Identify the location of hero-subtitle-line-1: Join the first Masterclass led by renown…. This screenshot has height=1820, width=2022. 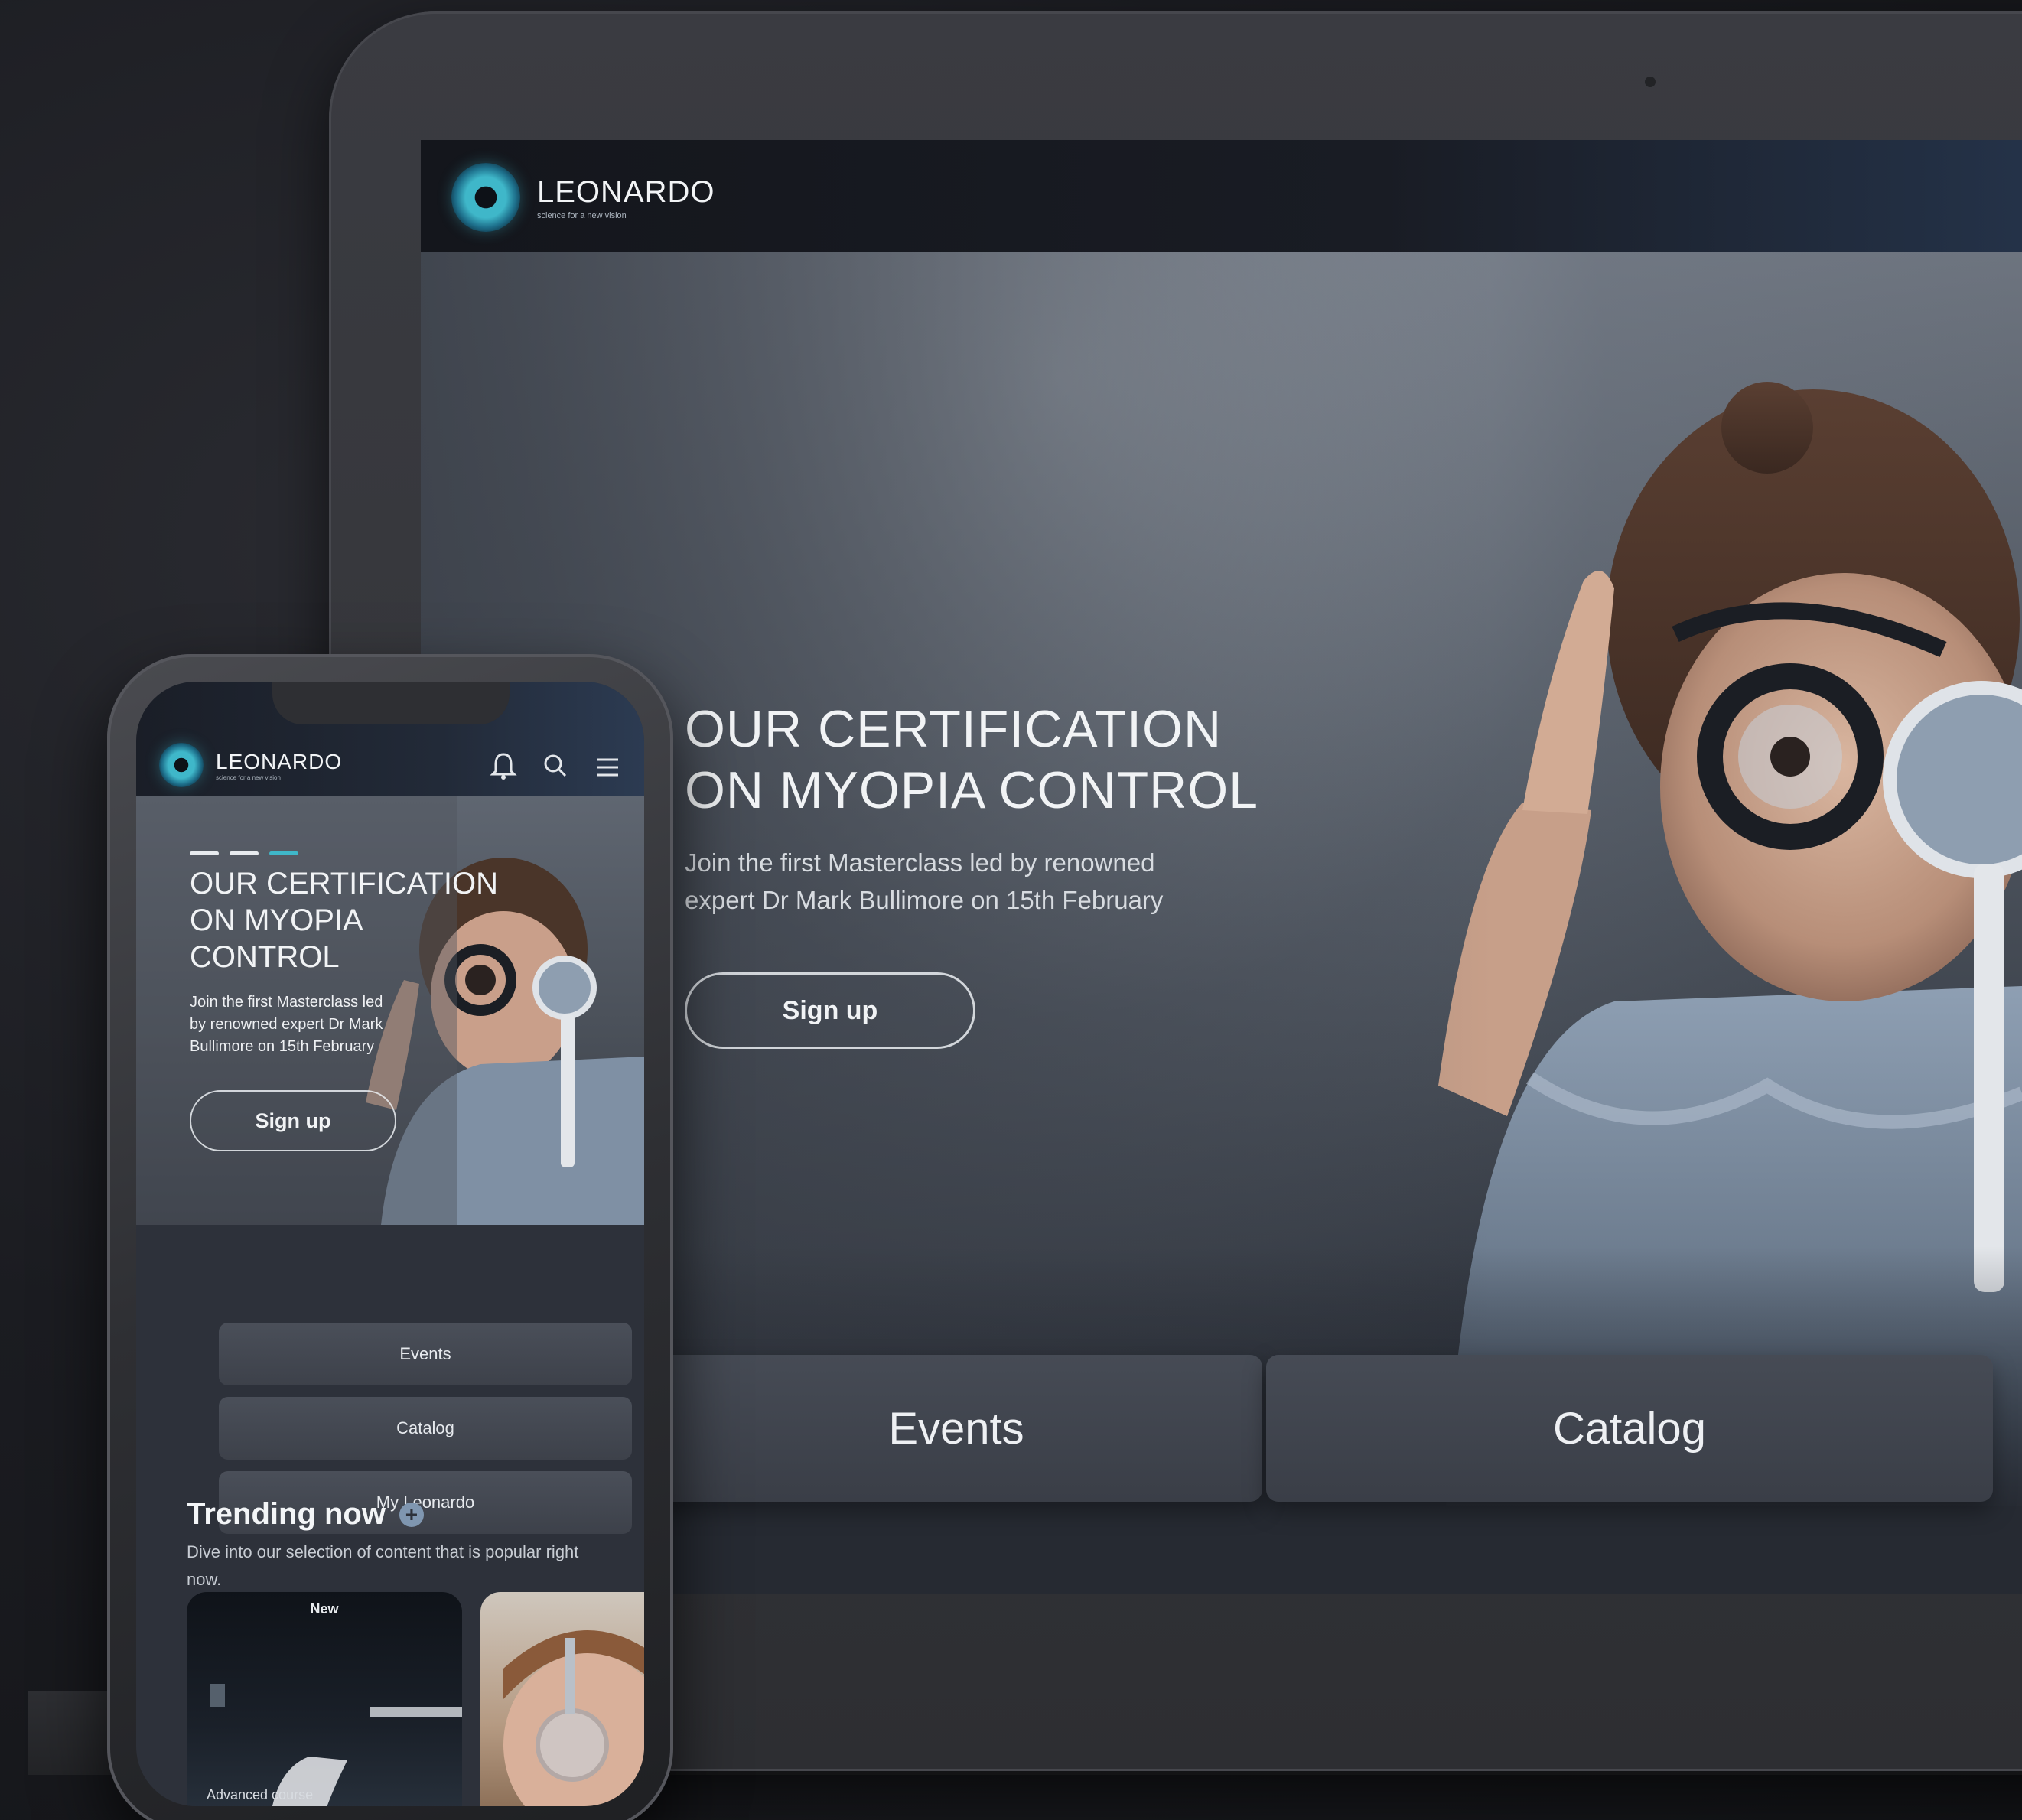
(920, 862).